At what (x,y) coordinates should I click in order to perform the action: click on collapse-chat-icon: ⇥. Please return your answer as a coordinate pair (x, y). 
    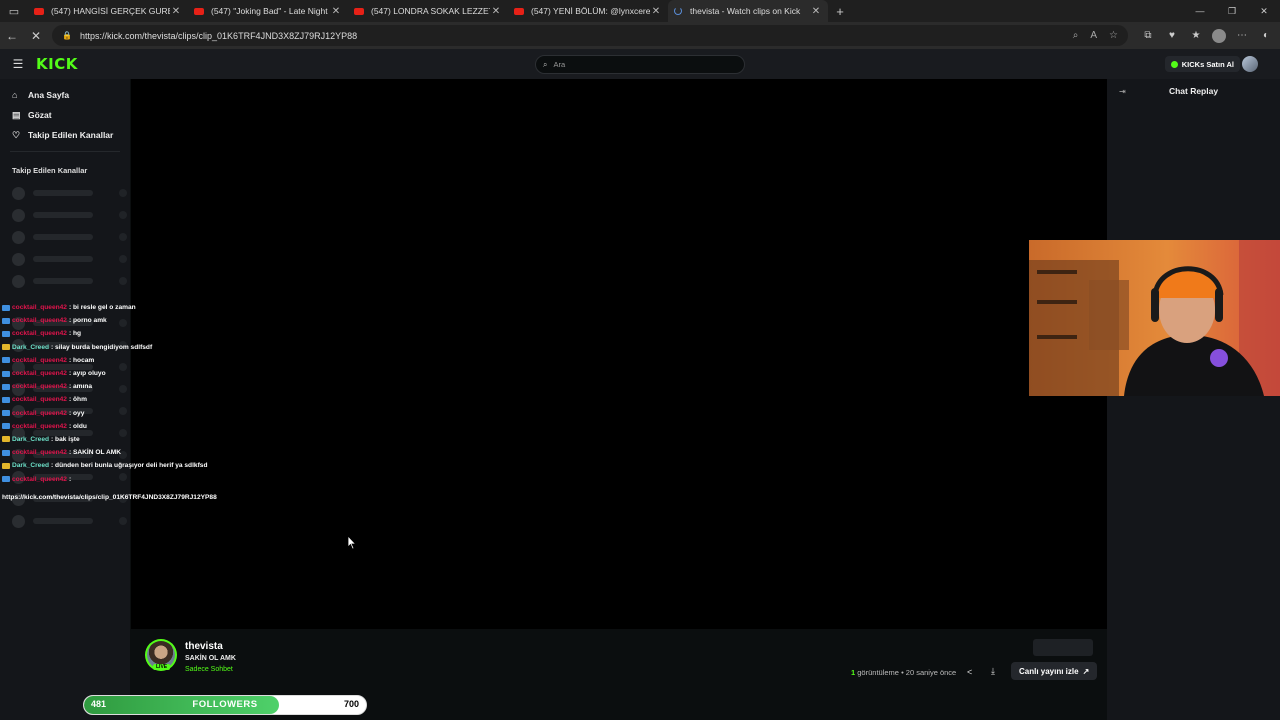
    Looking at the image, I should click on (1122, 91).